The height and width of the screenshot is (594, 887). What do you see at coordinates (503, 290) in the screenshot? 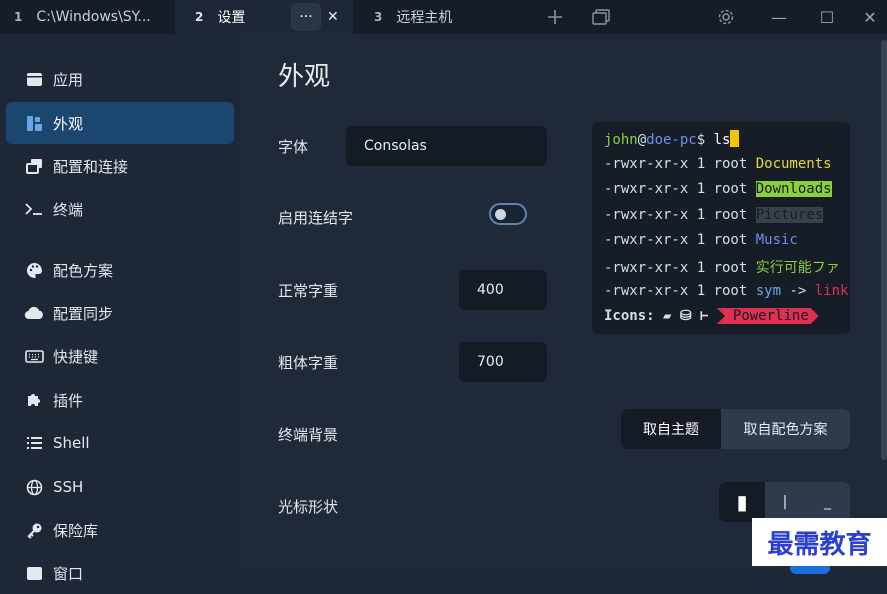
I see `normal-weight-input: 400` at bounding box center [503, 290].